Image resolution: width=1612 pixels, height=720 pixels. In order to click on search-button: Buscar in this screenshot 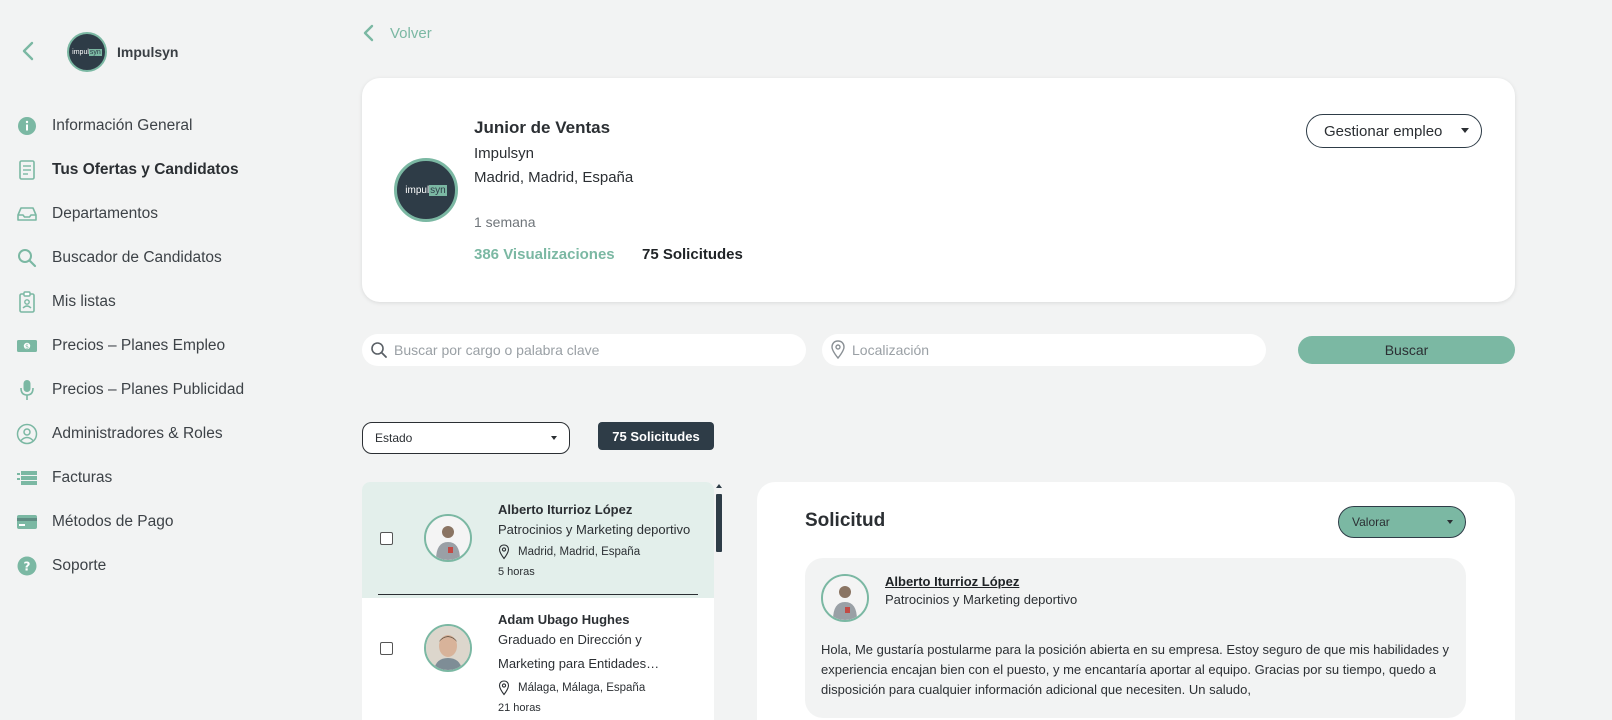, I will do `click(1406, 350)`.